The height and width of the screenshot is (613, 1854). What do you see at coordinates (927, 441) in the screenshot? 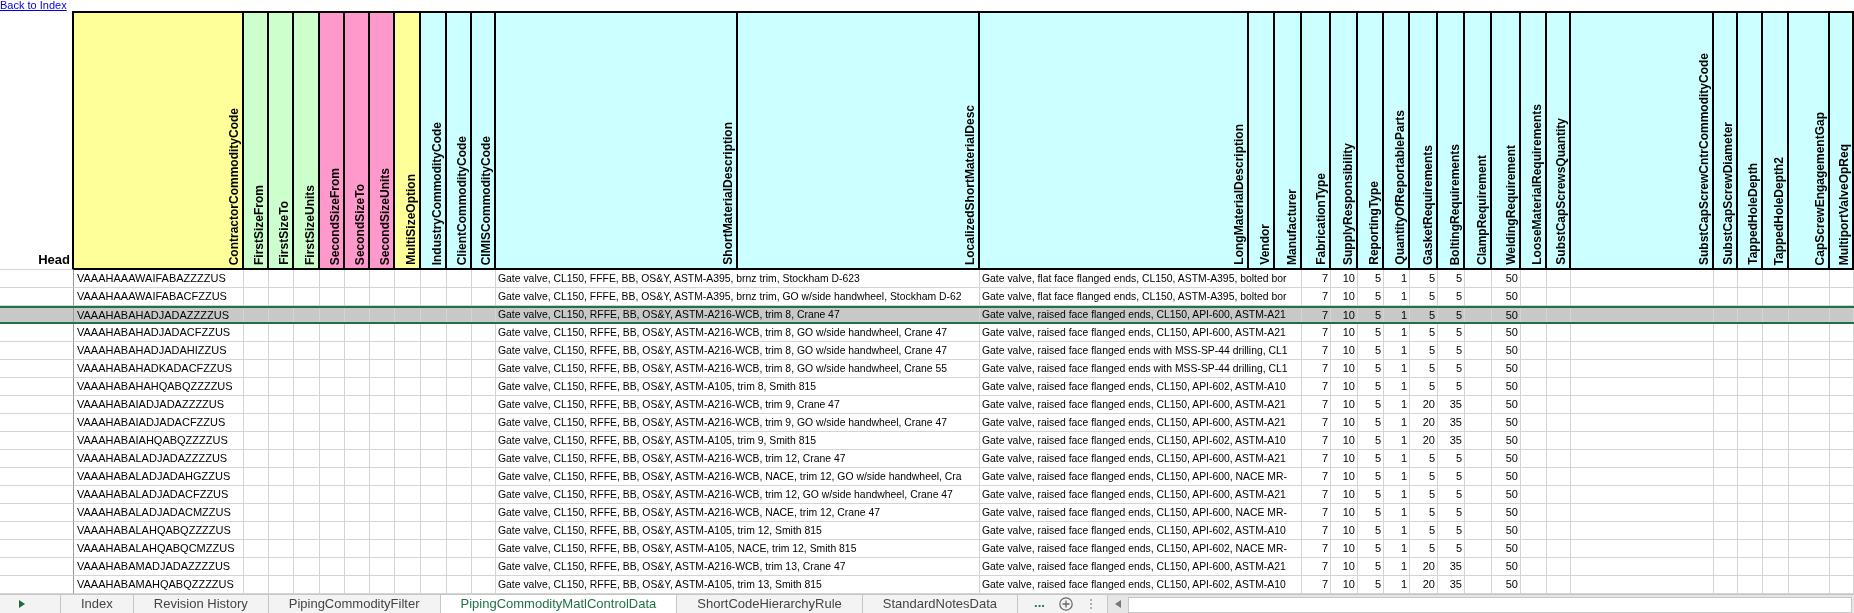
I see `table-row: VAAAHABAIAHQABQZZZZUS Gate valve, CL150, RFFE, BB, OS&Y, ASTM-A105, trim 9, Smith 815 Gate valve, raised face flanged ends, CL150, API-602, ASTM-A10 7 10 5 1 20 35 50` at bounding box center [927, 441].